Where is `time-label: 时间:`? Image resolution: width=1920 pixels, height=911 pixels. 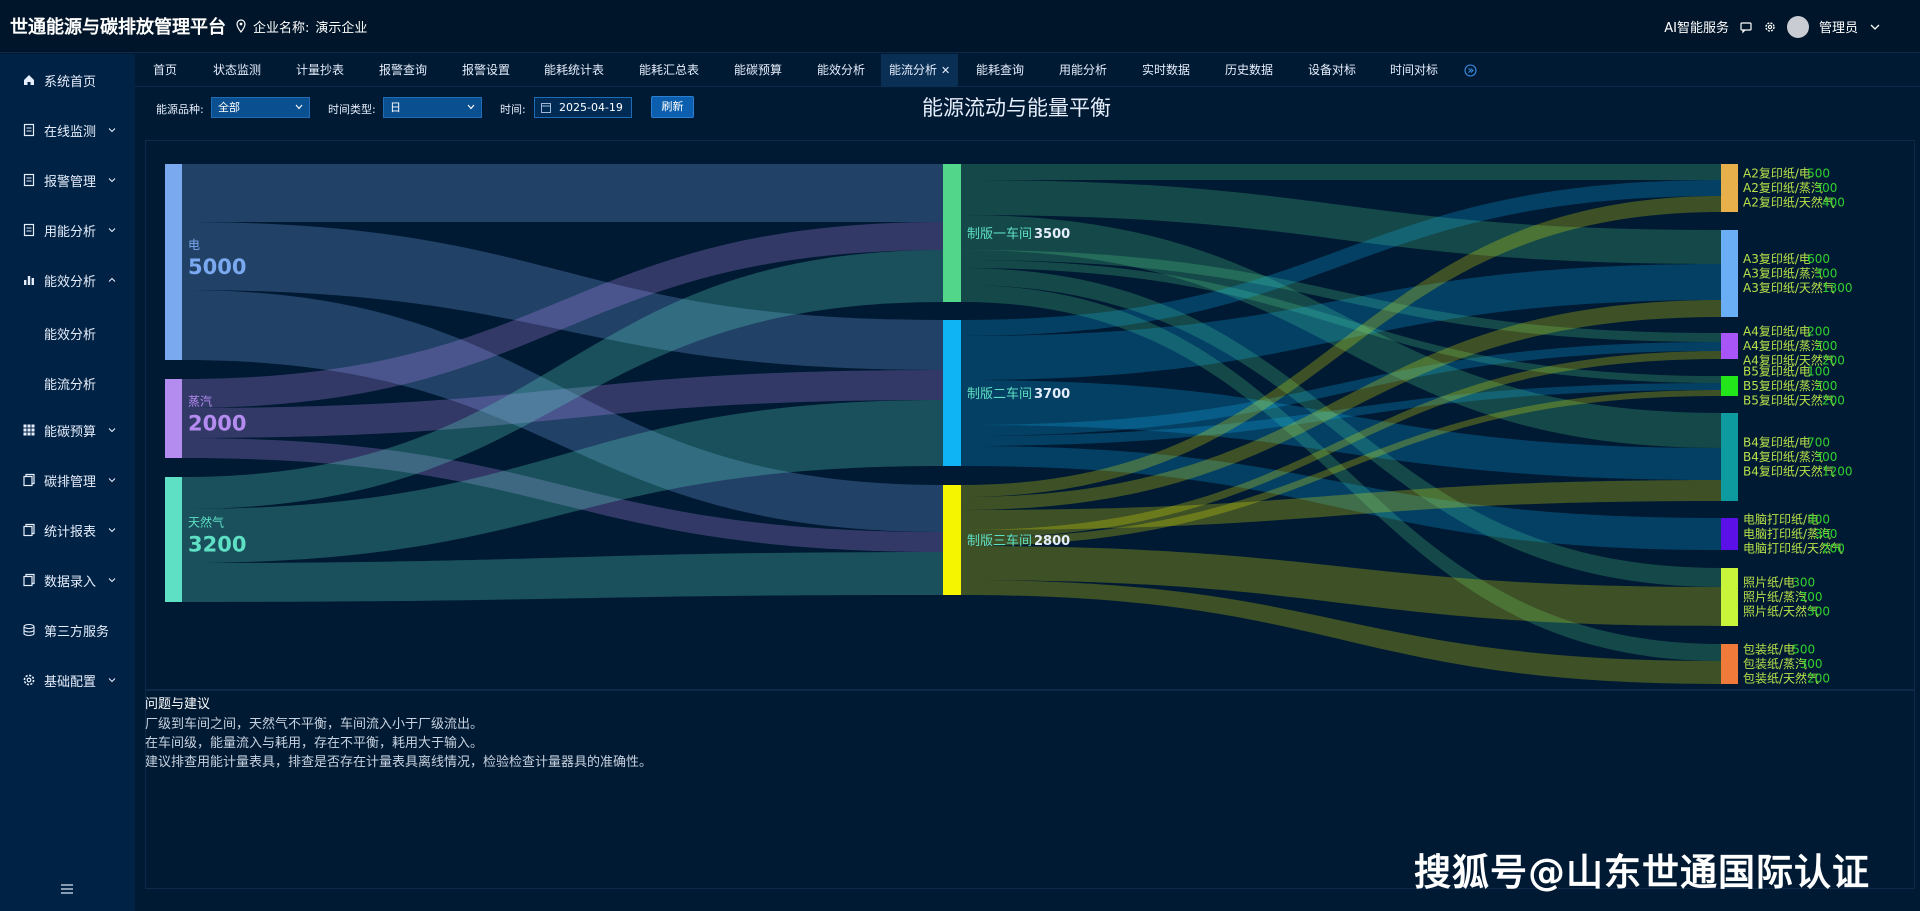
time-label: 时间: is located at coordinates (513, 109).